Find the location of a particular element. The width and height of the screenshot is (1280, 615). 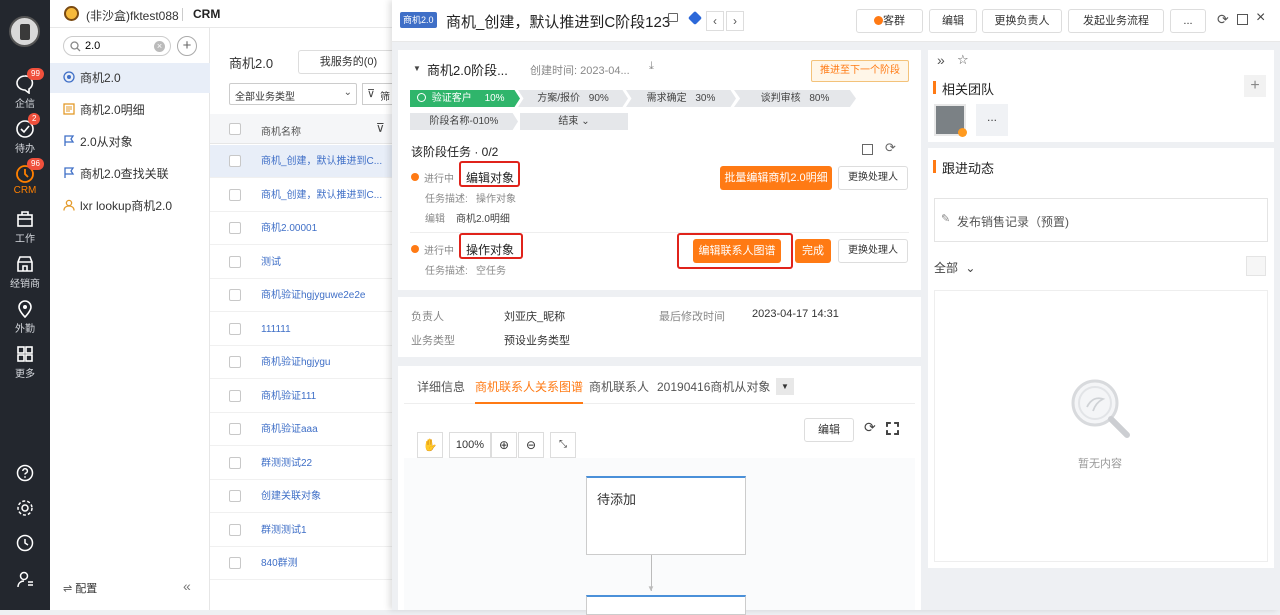

row-title: 商机验证111 is located at coordinates (324, 396).